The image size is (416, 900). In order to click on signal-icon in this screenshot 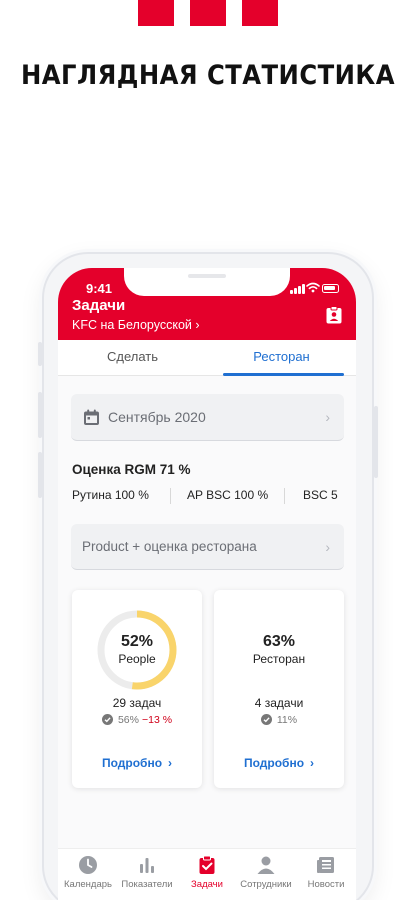, I will do `click(297, 289)`.